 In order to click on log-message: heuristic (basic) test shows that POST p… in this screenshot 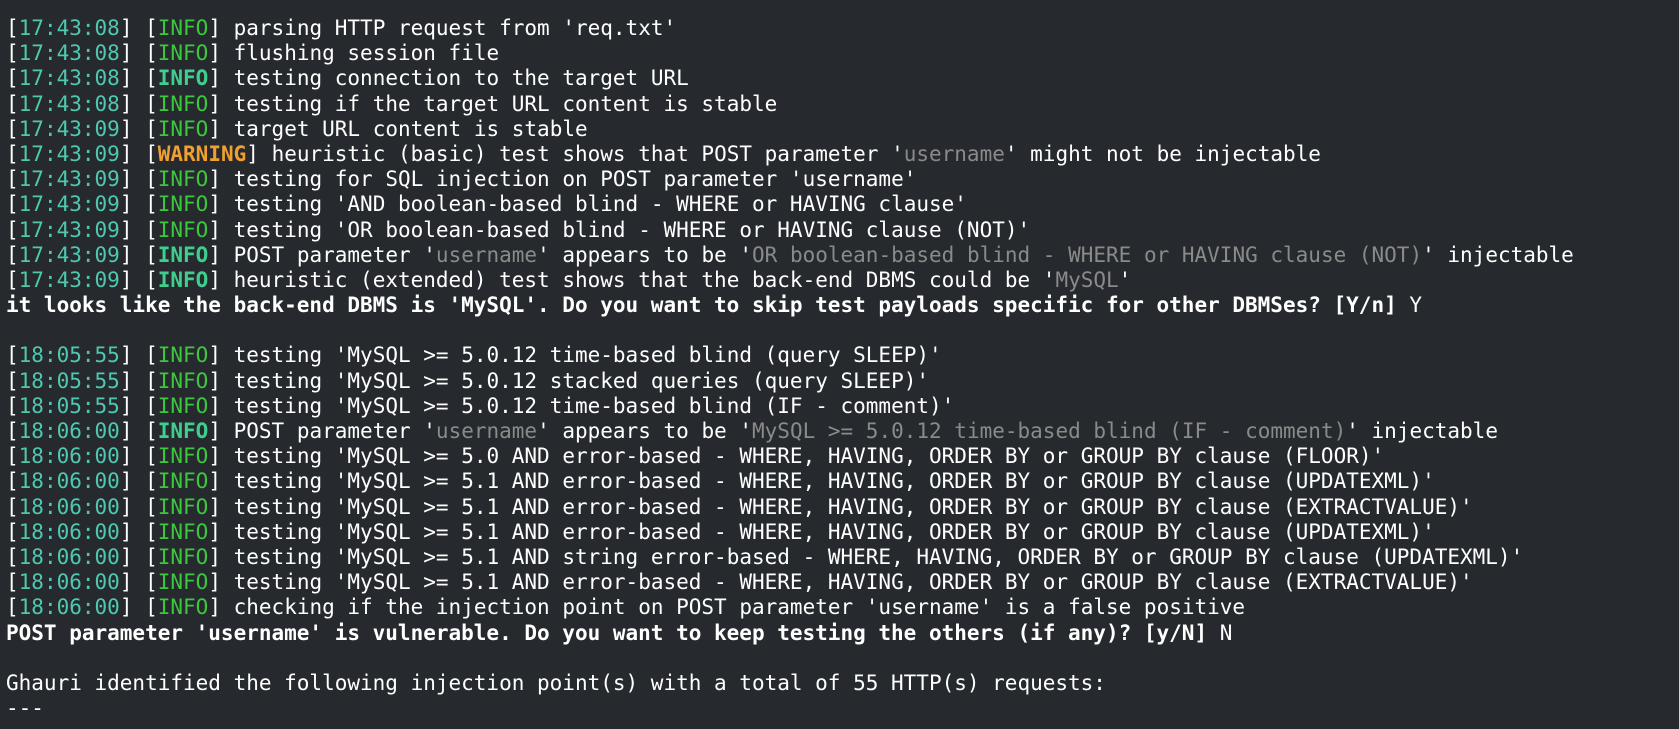, I will do `click(587, 153)`.